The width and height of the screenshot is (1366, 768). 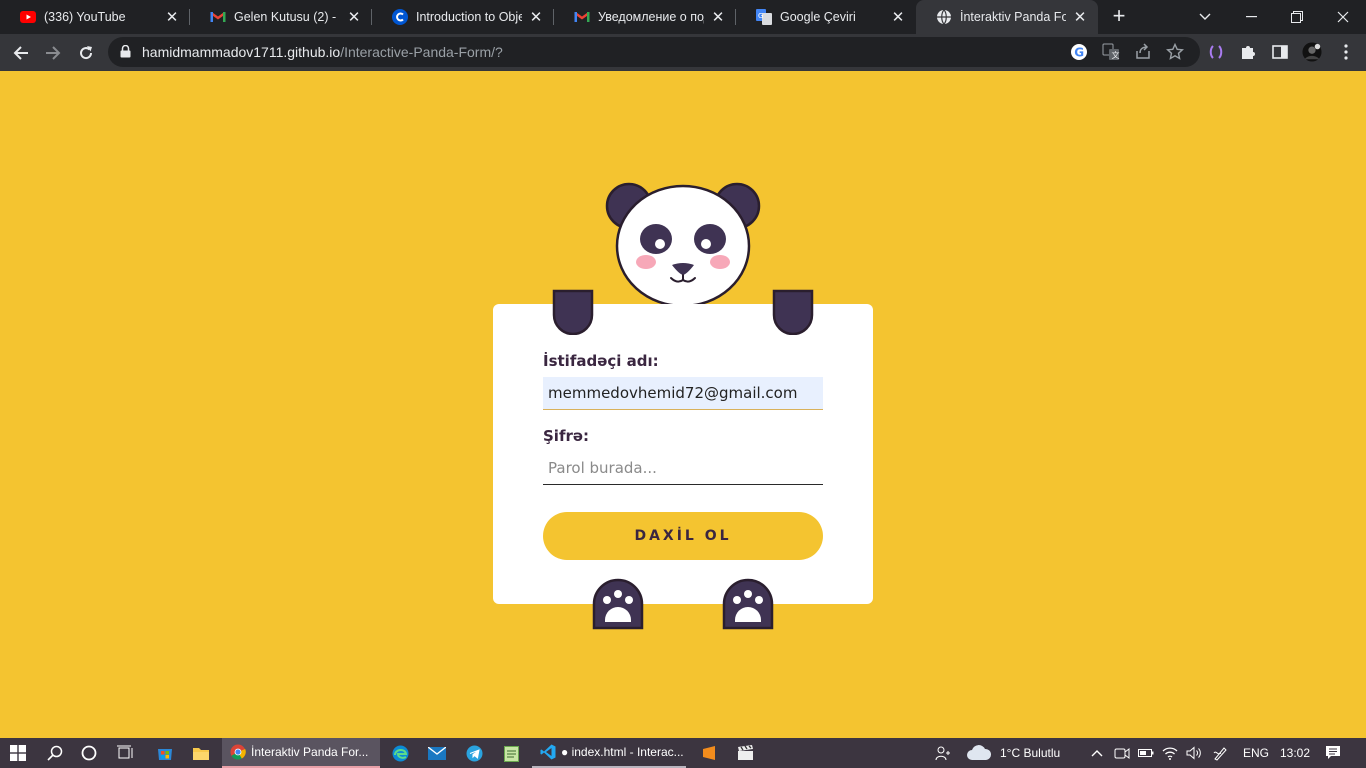 I want to click on tab-title: (336) YouTube, so click(x=85, y=17).